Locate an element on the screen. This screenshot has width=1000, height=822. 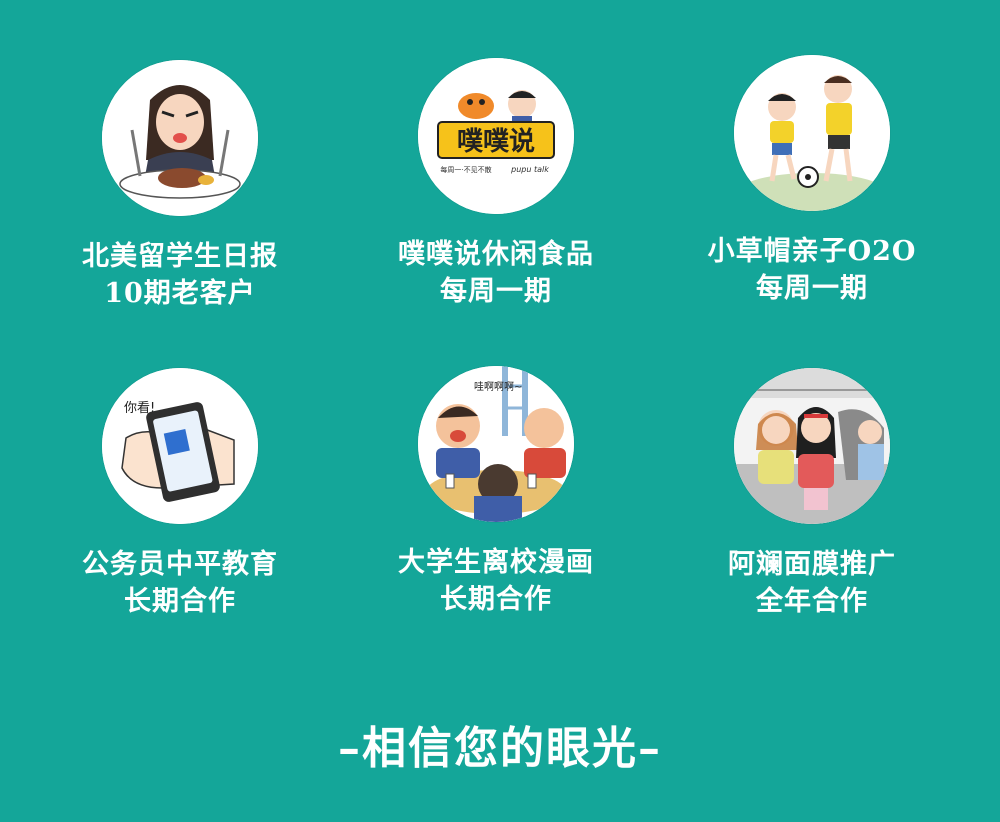
partner-caption: 噗噗说休闲食品 每周一期 is located at coordinates (496, 273).